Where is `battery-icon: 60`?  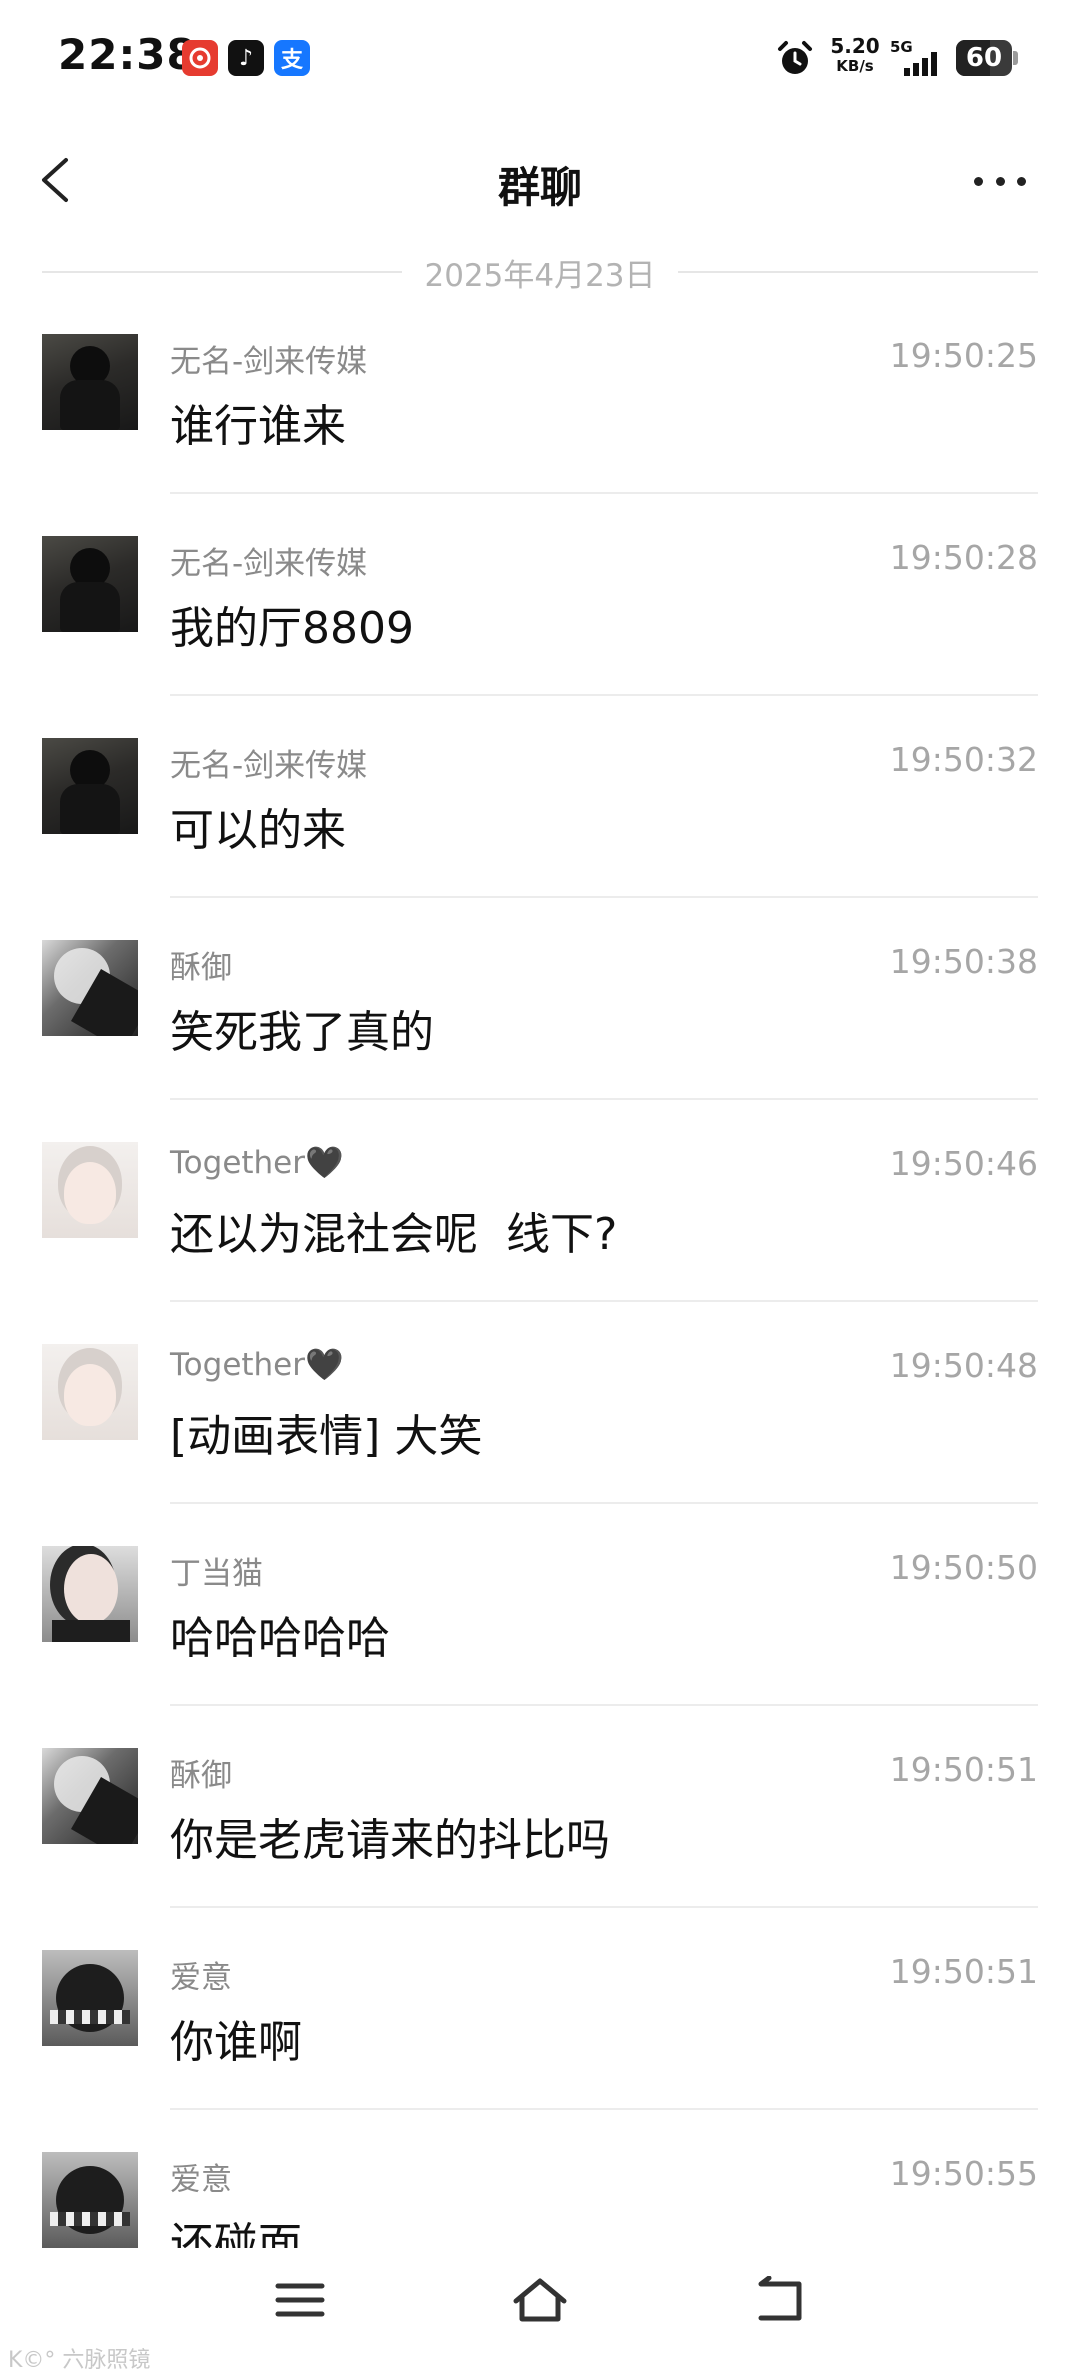 battery-icon: 60 is located at coordinates (987, 58).